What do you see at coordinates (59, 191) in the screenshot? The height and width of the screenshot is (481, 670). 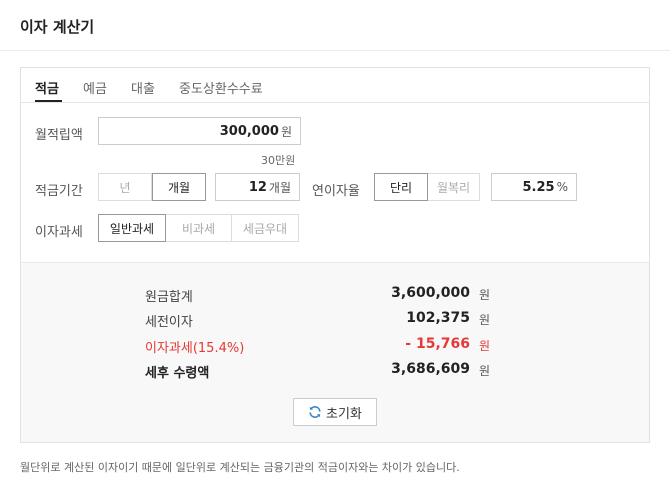 I see `period-label: 적금기간` at bounding box center [59, 191].